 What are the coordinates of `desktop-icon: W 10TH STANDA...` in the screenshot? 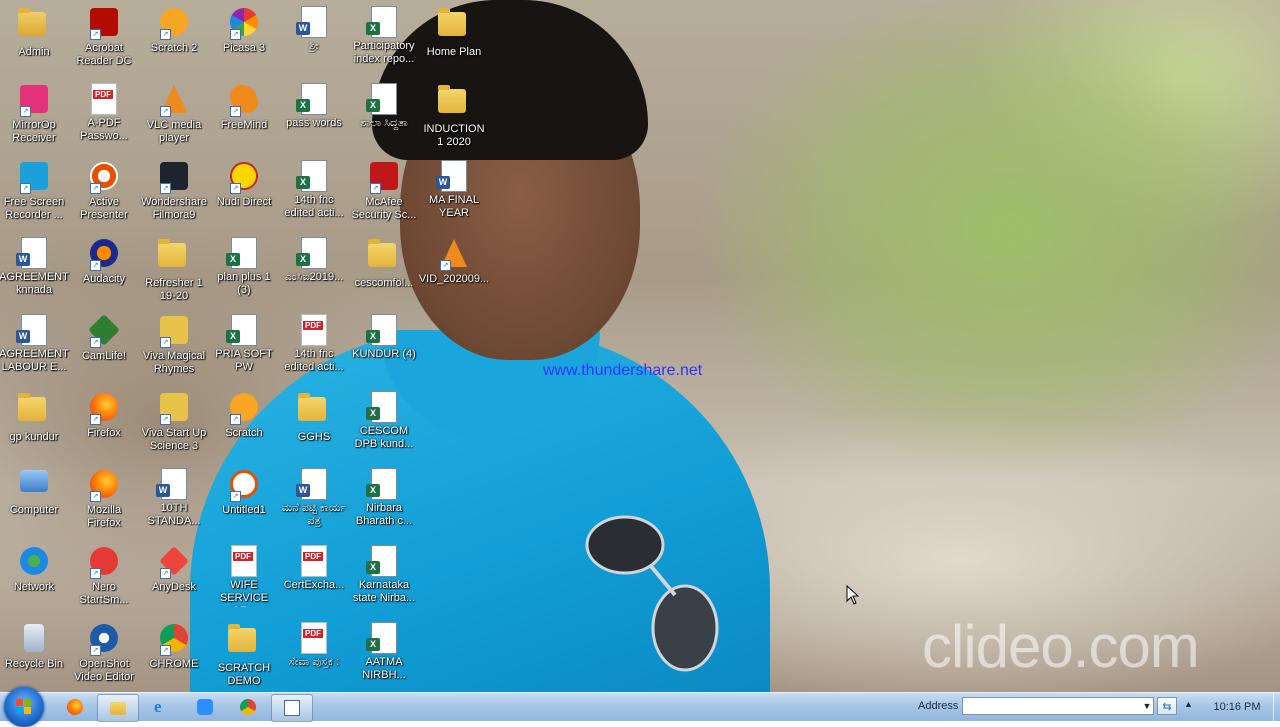 It's located at (174, 505).